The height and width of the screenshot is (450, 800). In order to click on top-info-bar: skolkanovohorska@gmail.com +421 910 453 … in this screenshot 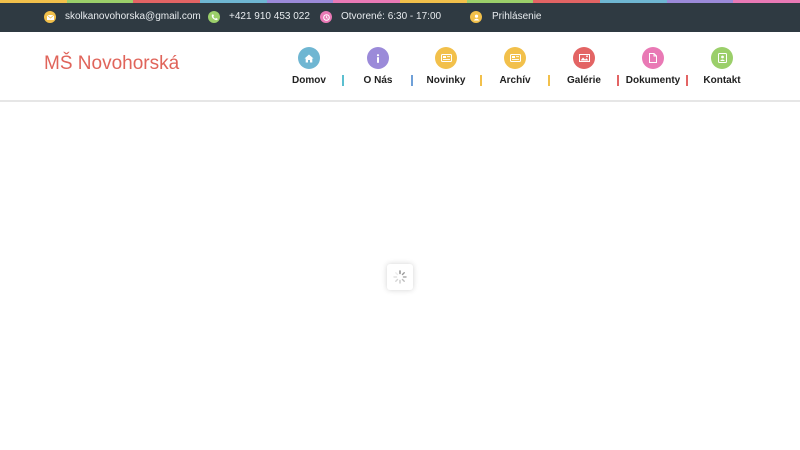, I will do `click(400, 16)`.